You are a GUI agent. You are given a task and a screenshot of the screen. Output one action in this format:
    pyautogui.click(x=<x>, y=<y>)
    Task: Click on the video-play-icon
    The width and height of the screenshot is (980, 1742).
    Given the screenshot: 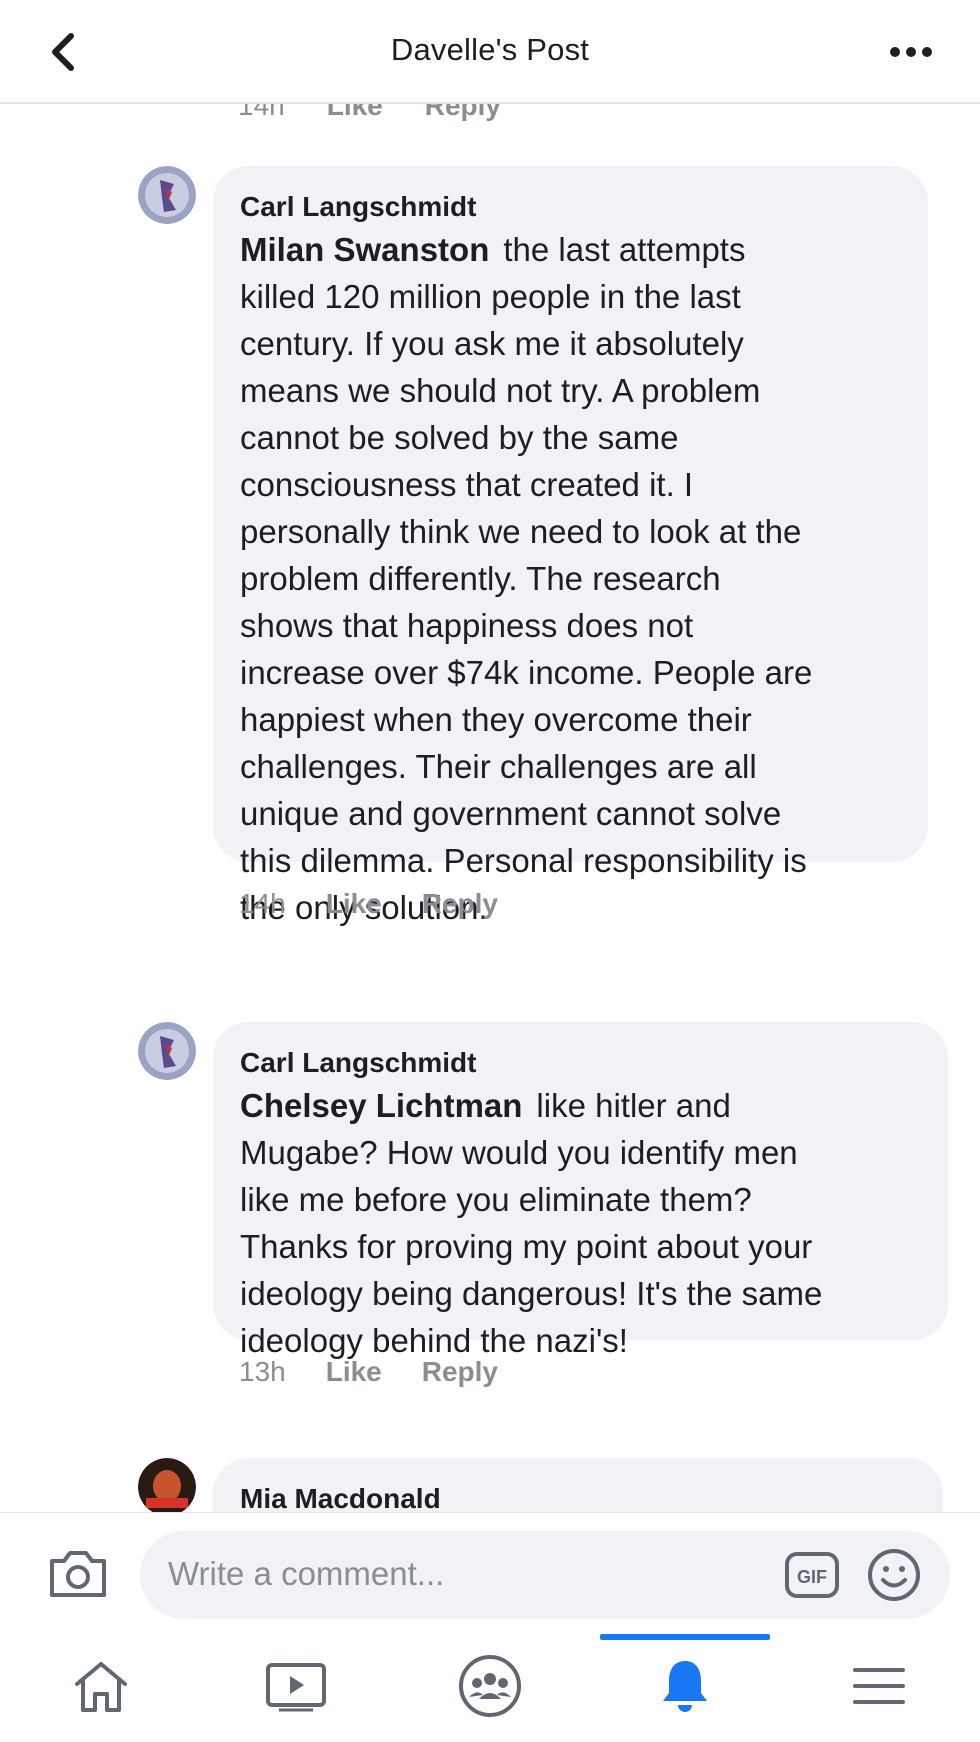 What is the action you would take?
    pyautogui.click(x=296, y=1687)
    